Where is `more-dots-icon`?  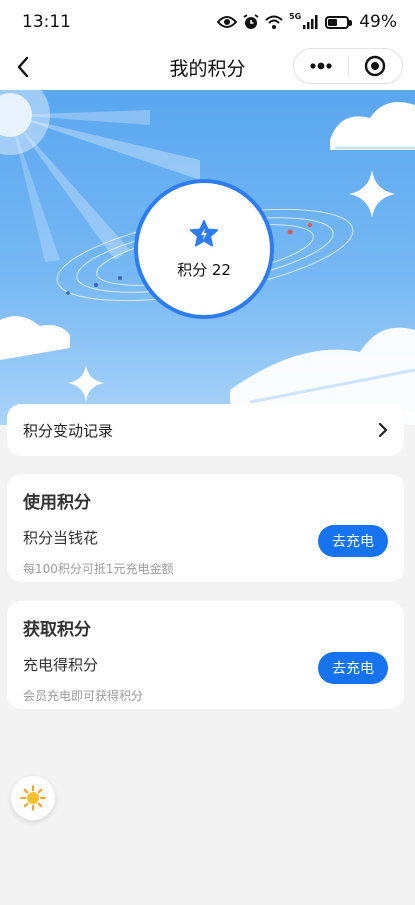 more-dots-icon is located at coordinates (321, 66).